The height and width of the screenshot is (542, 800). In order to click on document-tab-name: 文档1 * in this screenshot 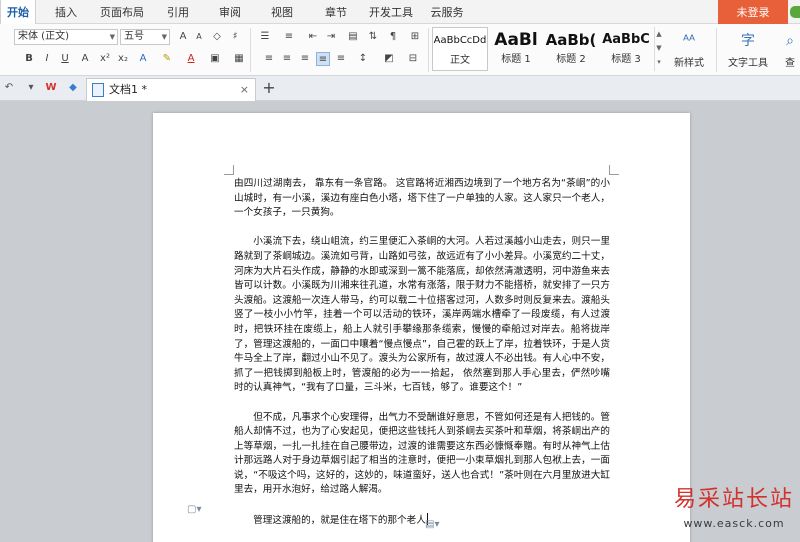, I will do `click(128, 89)`.